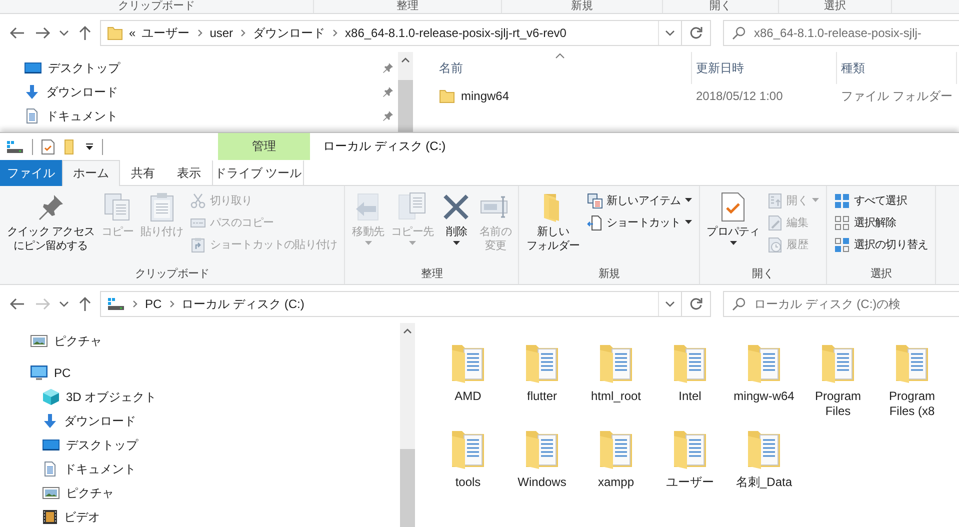 The width and height of the screenshot is (959, 527). Describe the element at coordinates (455, 33) in the screenshot. I see `breadcrumb: x86_64-8.1.0-release-posix-sjlj-rt_v6-rev0` at that location.